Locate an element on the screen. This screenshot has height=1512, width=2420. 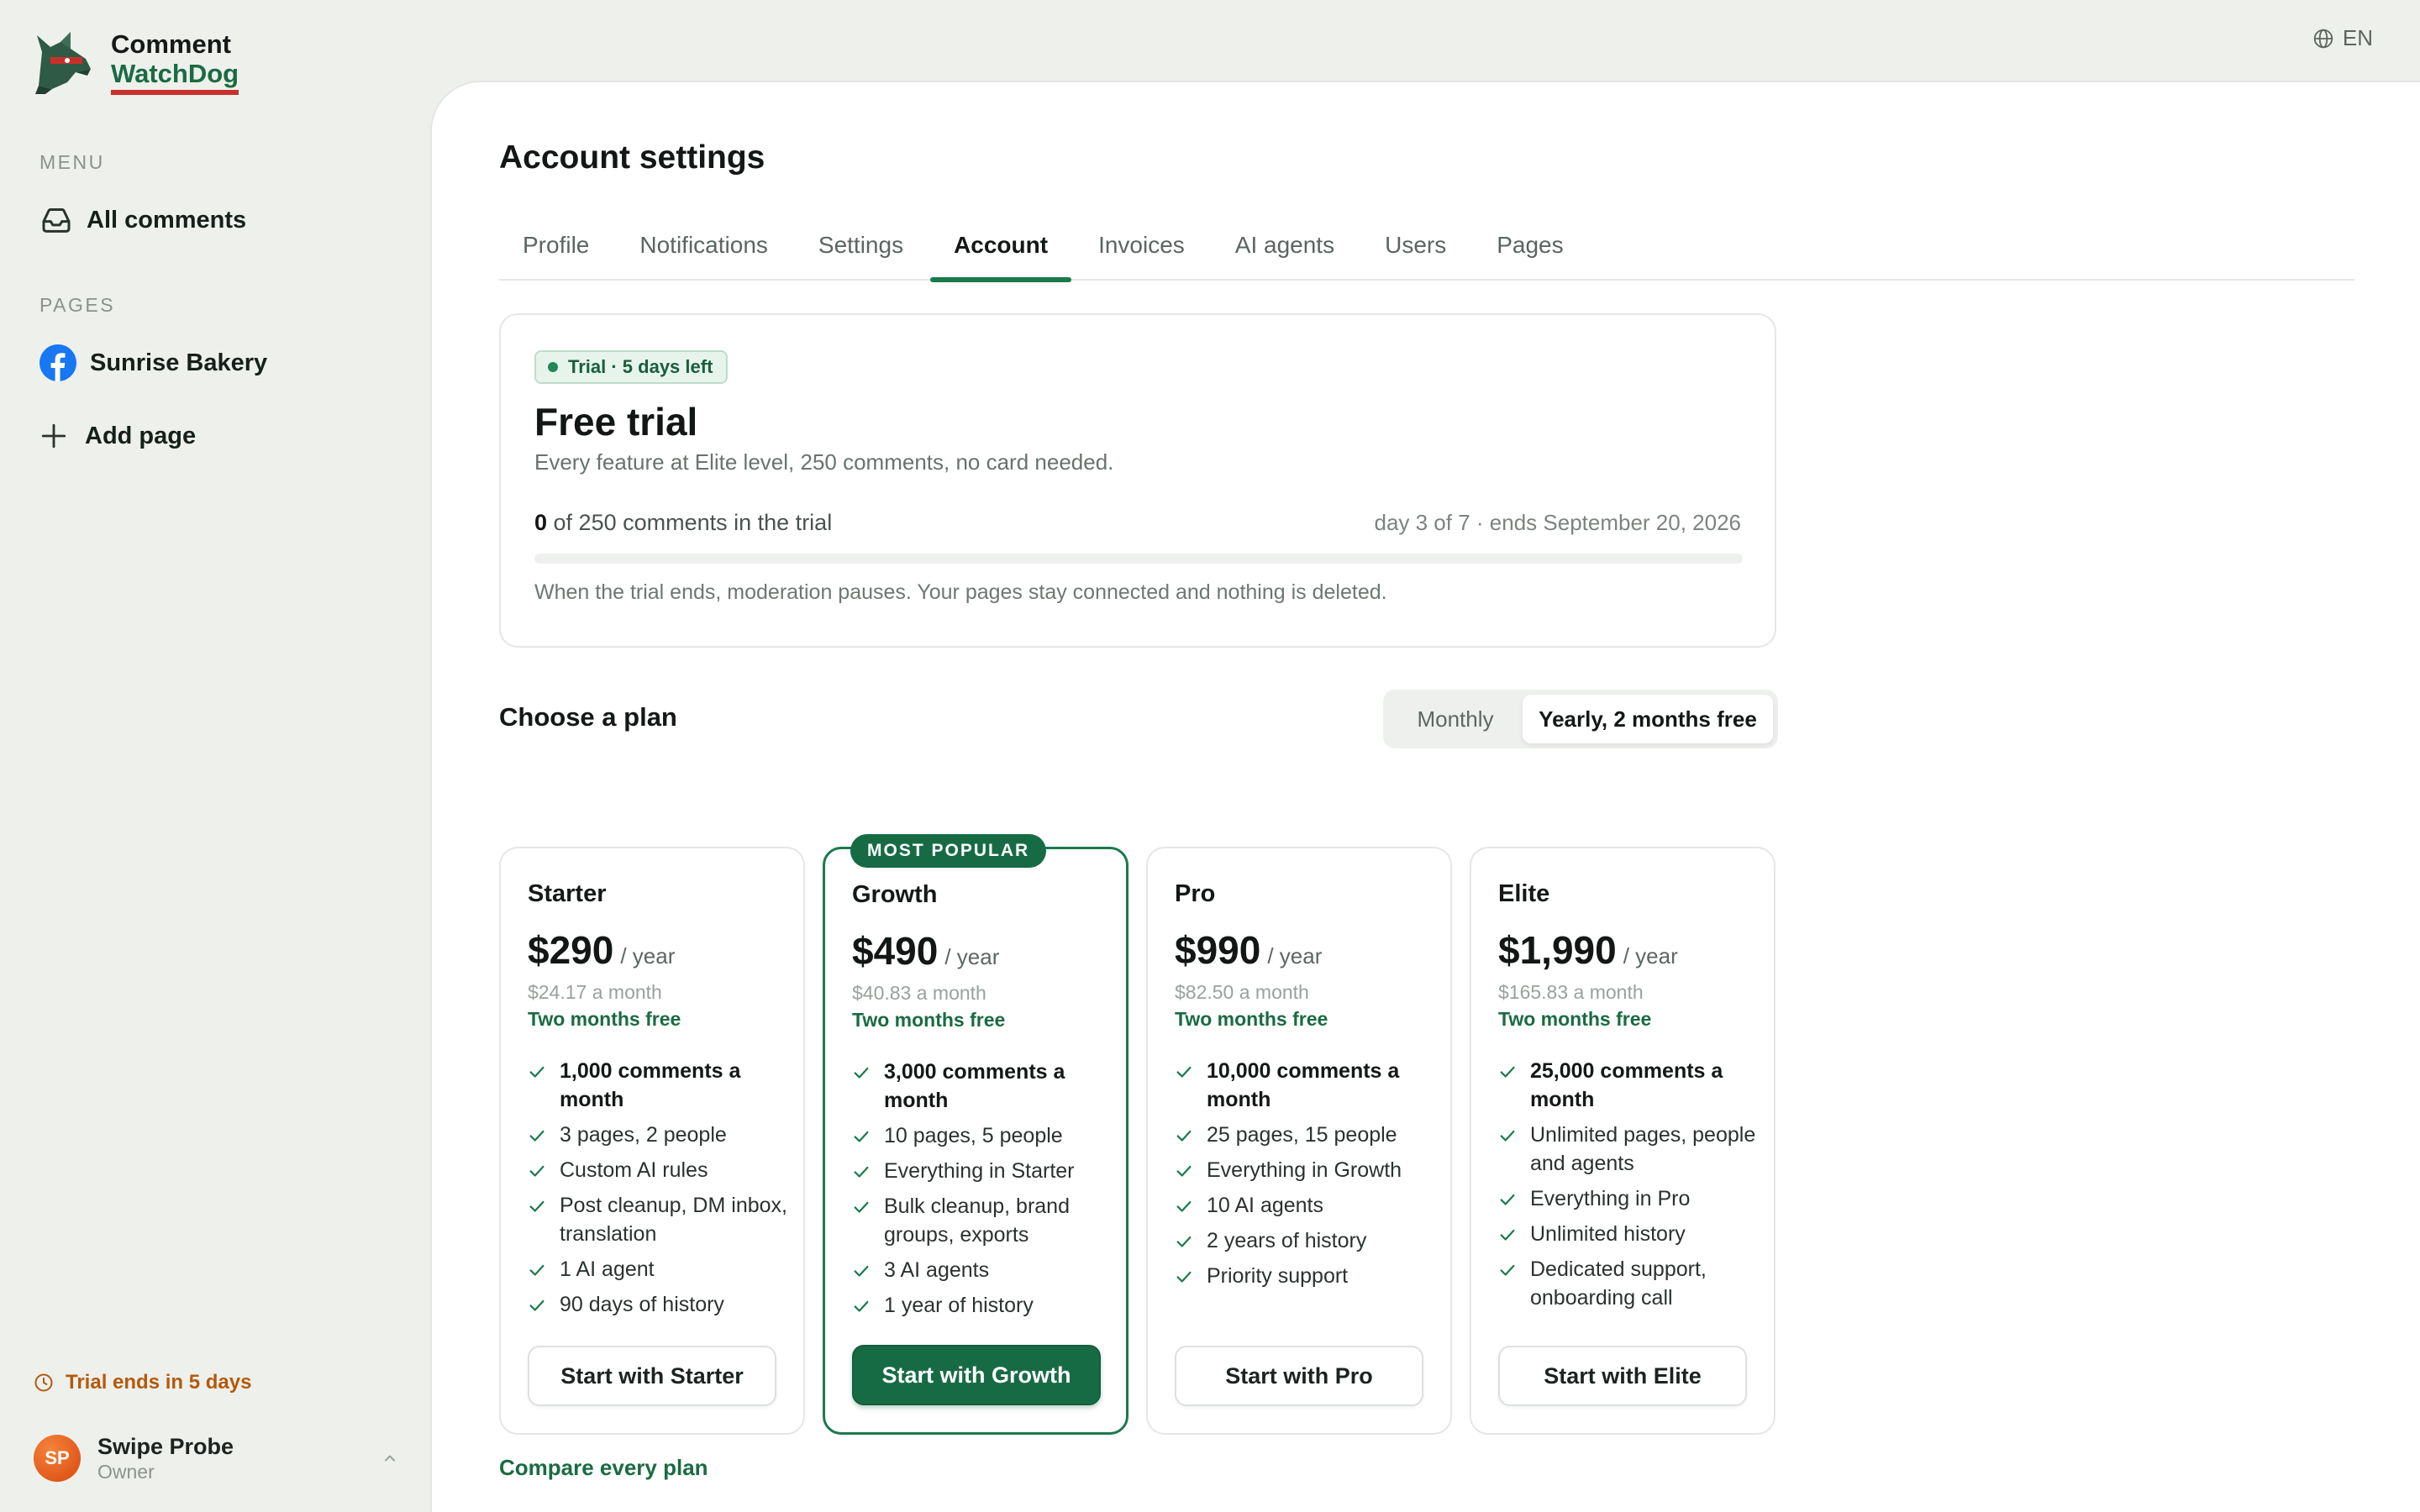
add-page-button: Add page is located at coordinates (117, 436).